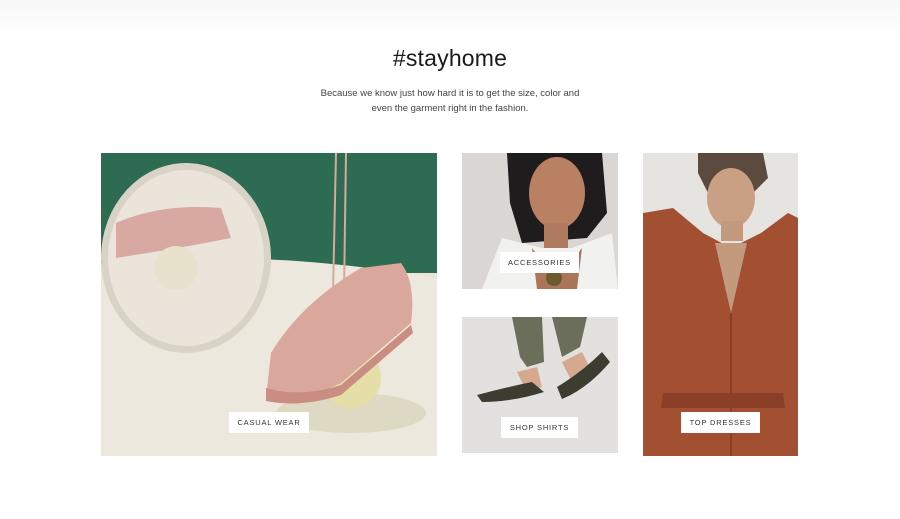  I want to click on shop-shirts-tile: SHOP SHIRTS, so click(540, 385).